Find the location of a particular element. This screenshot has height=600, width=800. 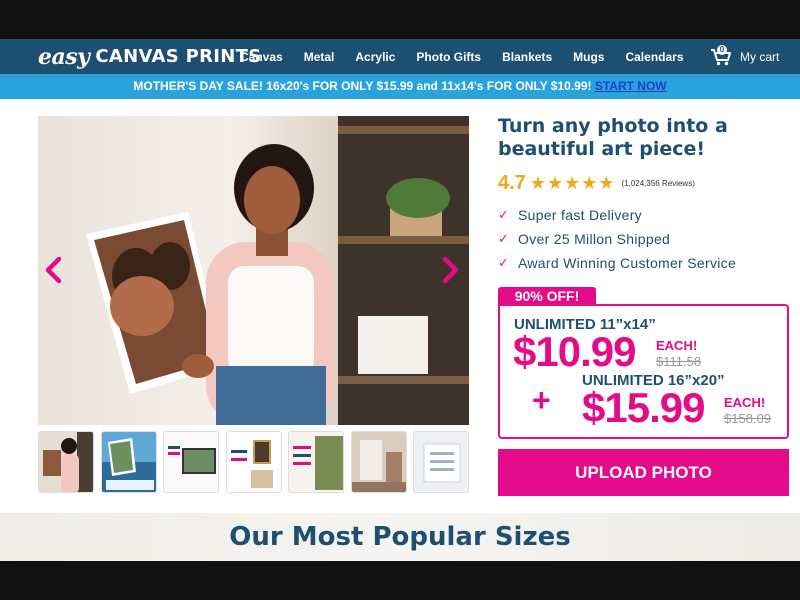

carousel-prev-arrow is located at coordinates (54, 270).